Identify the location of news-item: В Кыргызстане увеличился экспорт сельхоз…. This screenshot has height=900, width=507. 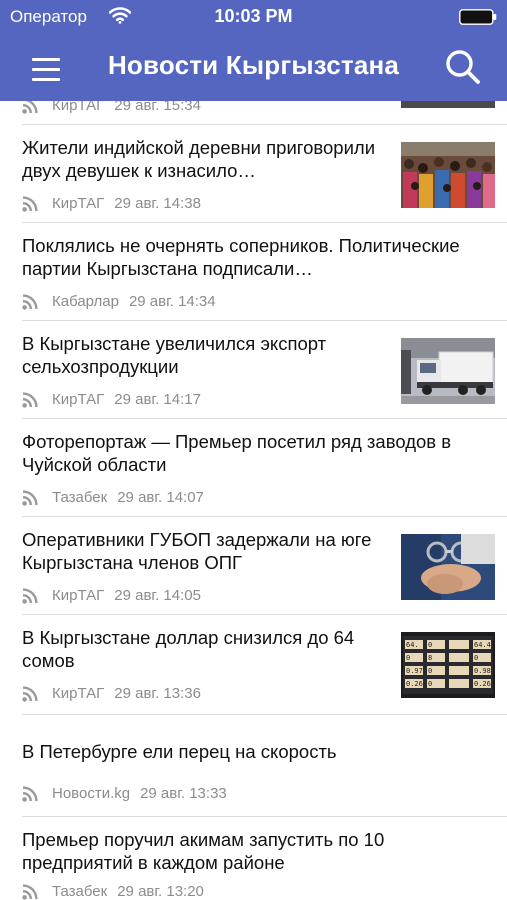
(253, 370).